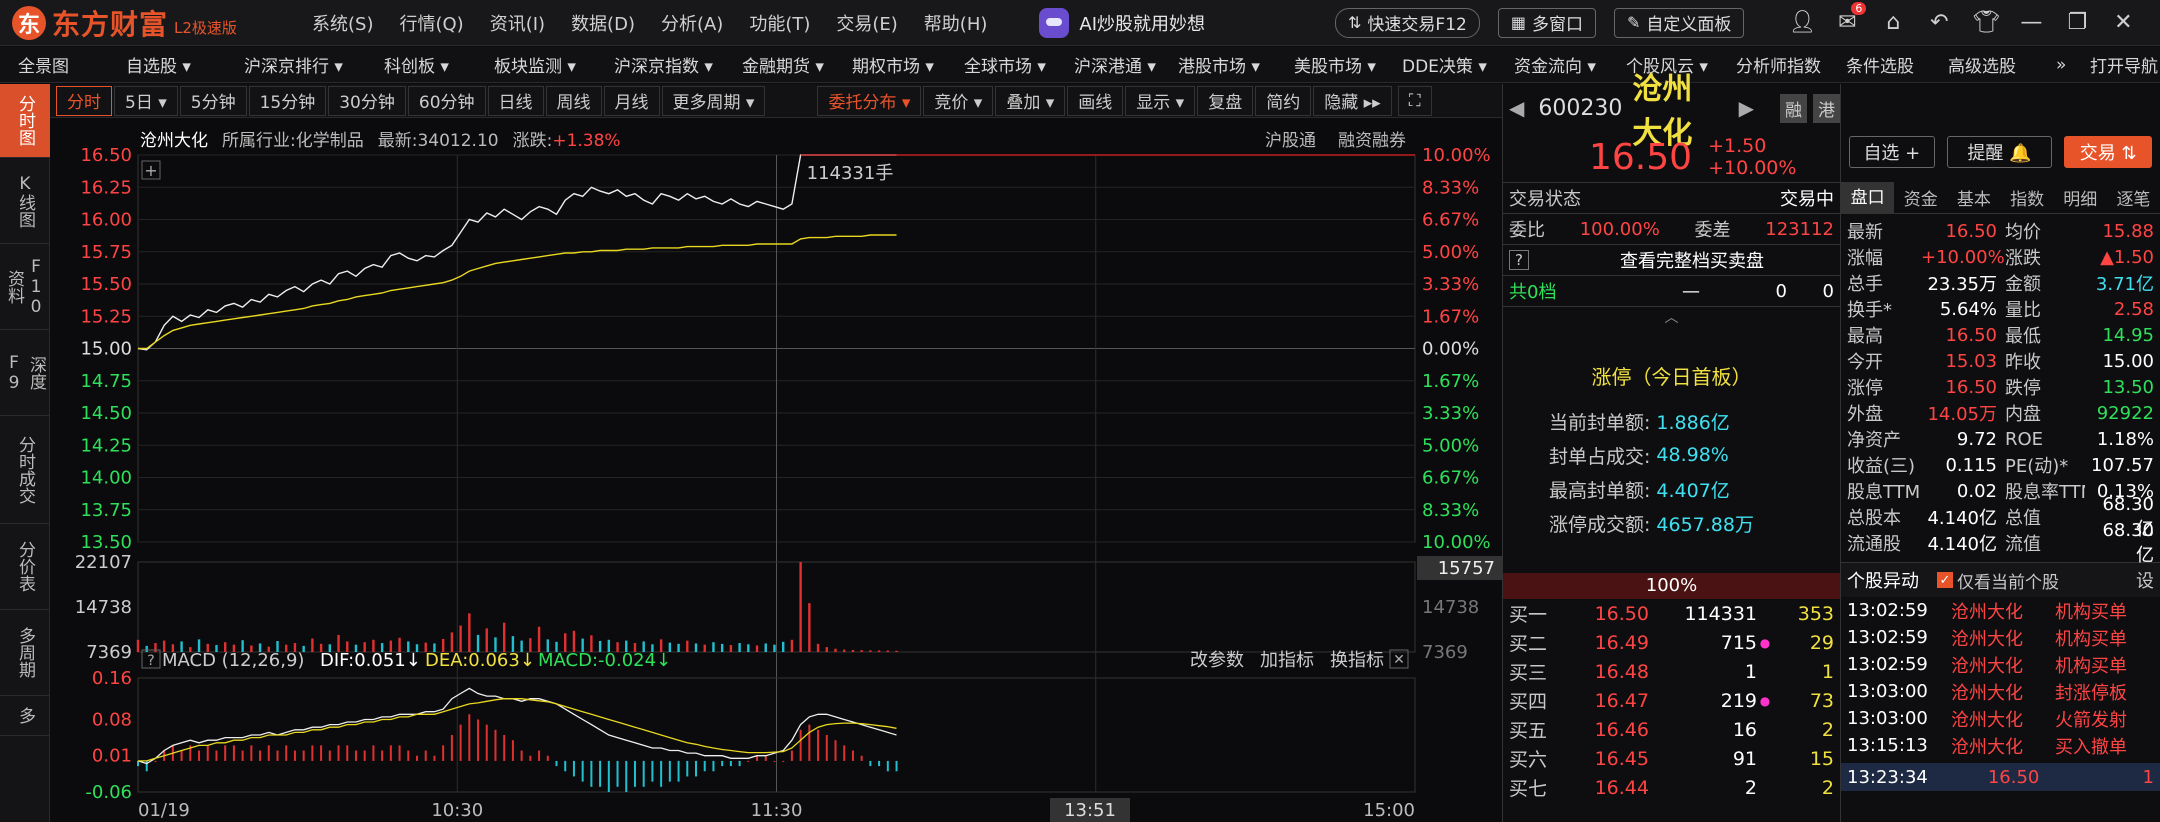 This screenshot has height=822, width=2160. I want to click on menu-item: 功能(T), so click(779, 23).